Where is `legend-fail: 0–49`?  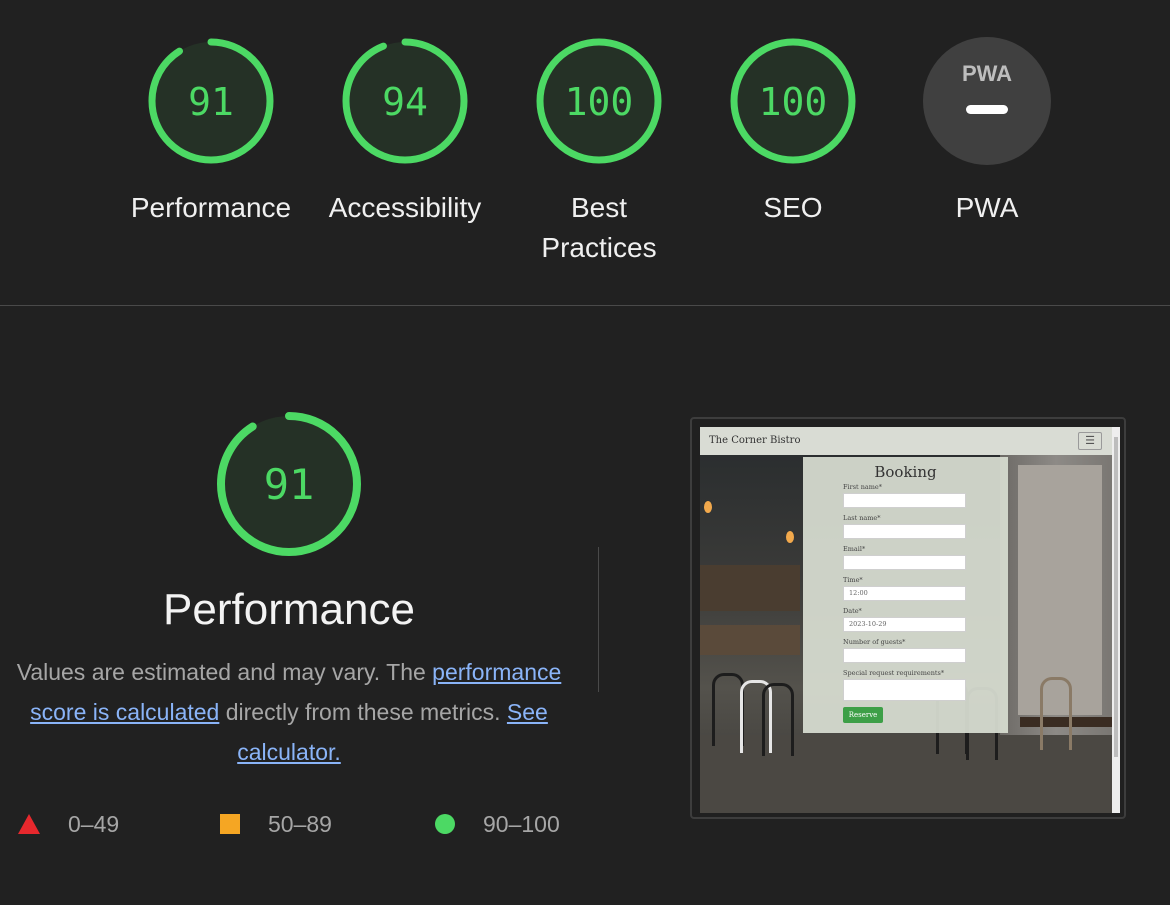 legend-fail: 0–49 is located at coordinates (68, 824).